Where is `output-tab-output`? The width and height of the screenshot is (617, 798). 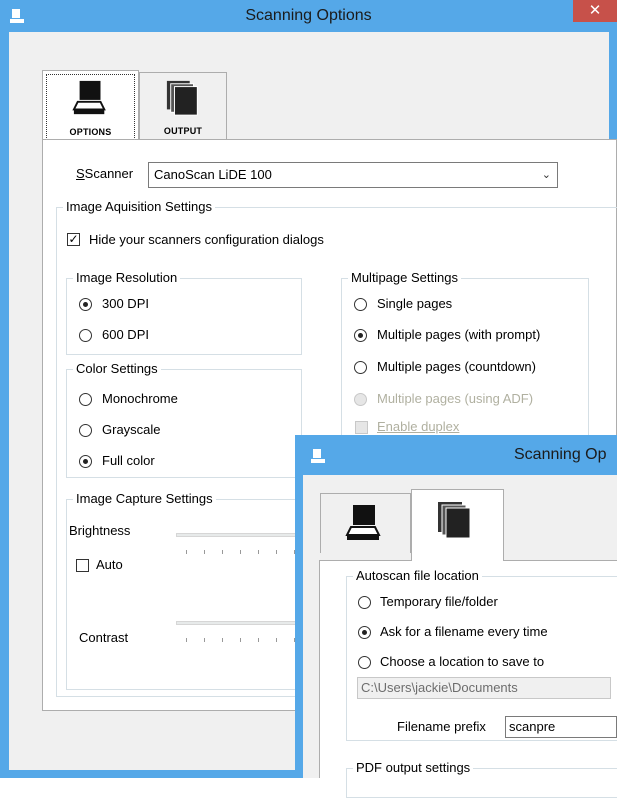
output-tab-output is located at coordinates (457, 525).